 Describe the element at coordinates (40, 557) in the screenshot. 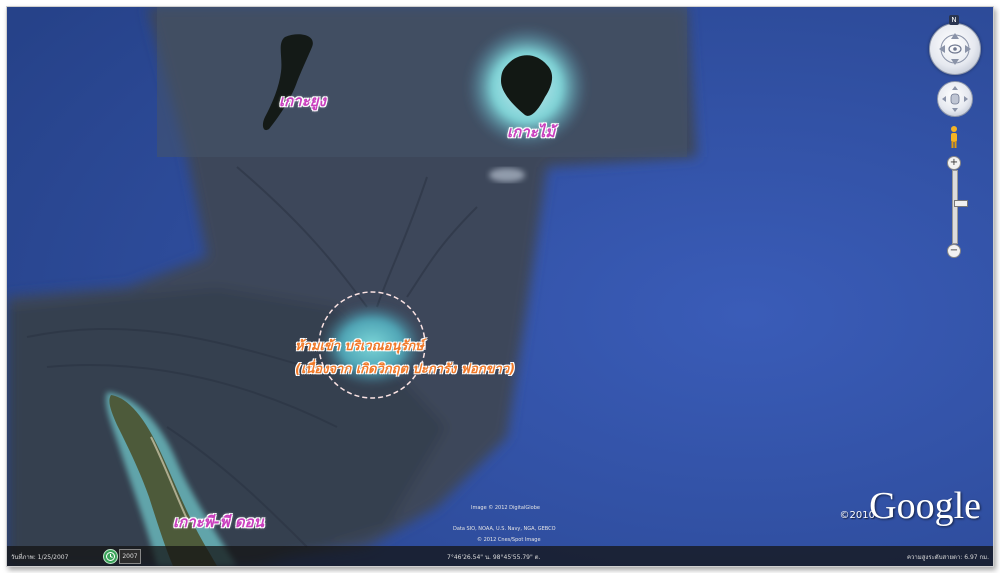

I see `imagery-date: วันที่ภาพ: 1/25/2007` at that location.